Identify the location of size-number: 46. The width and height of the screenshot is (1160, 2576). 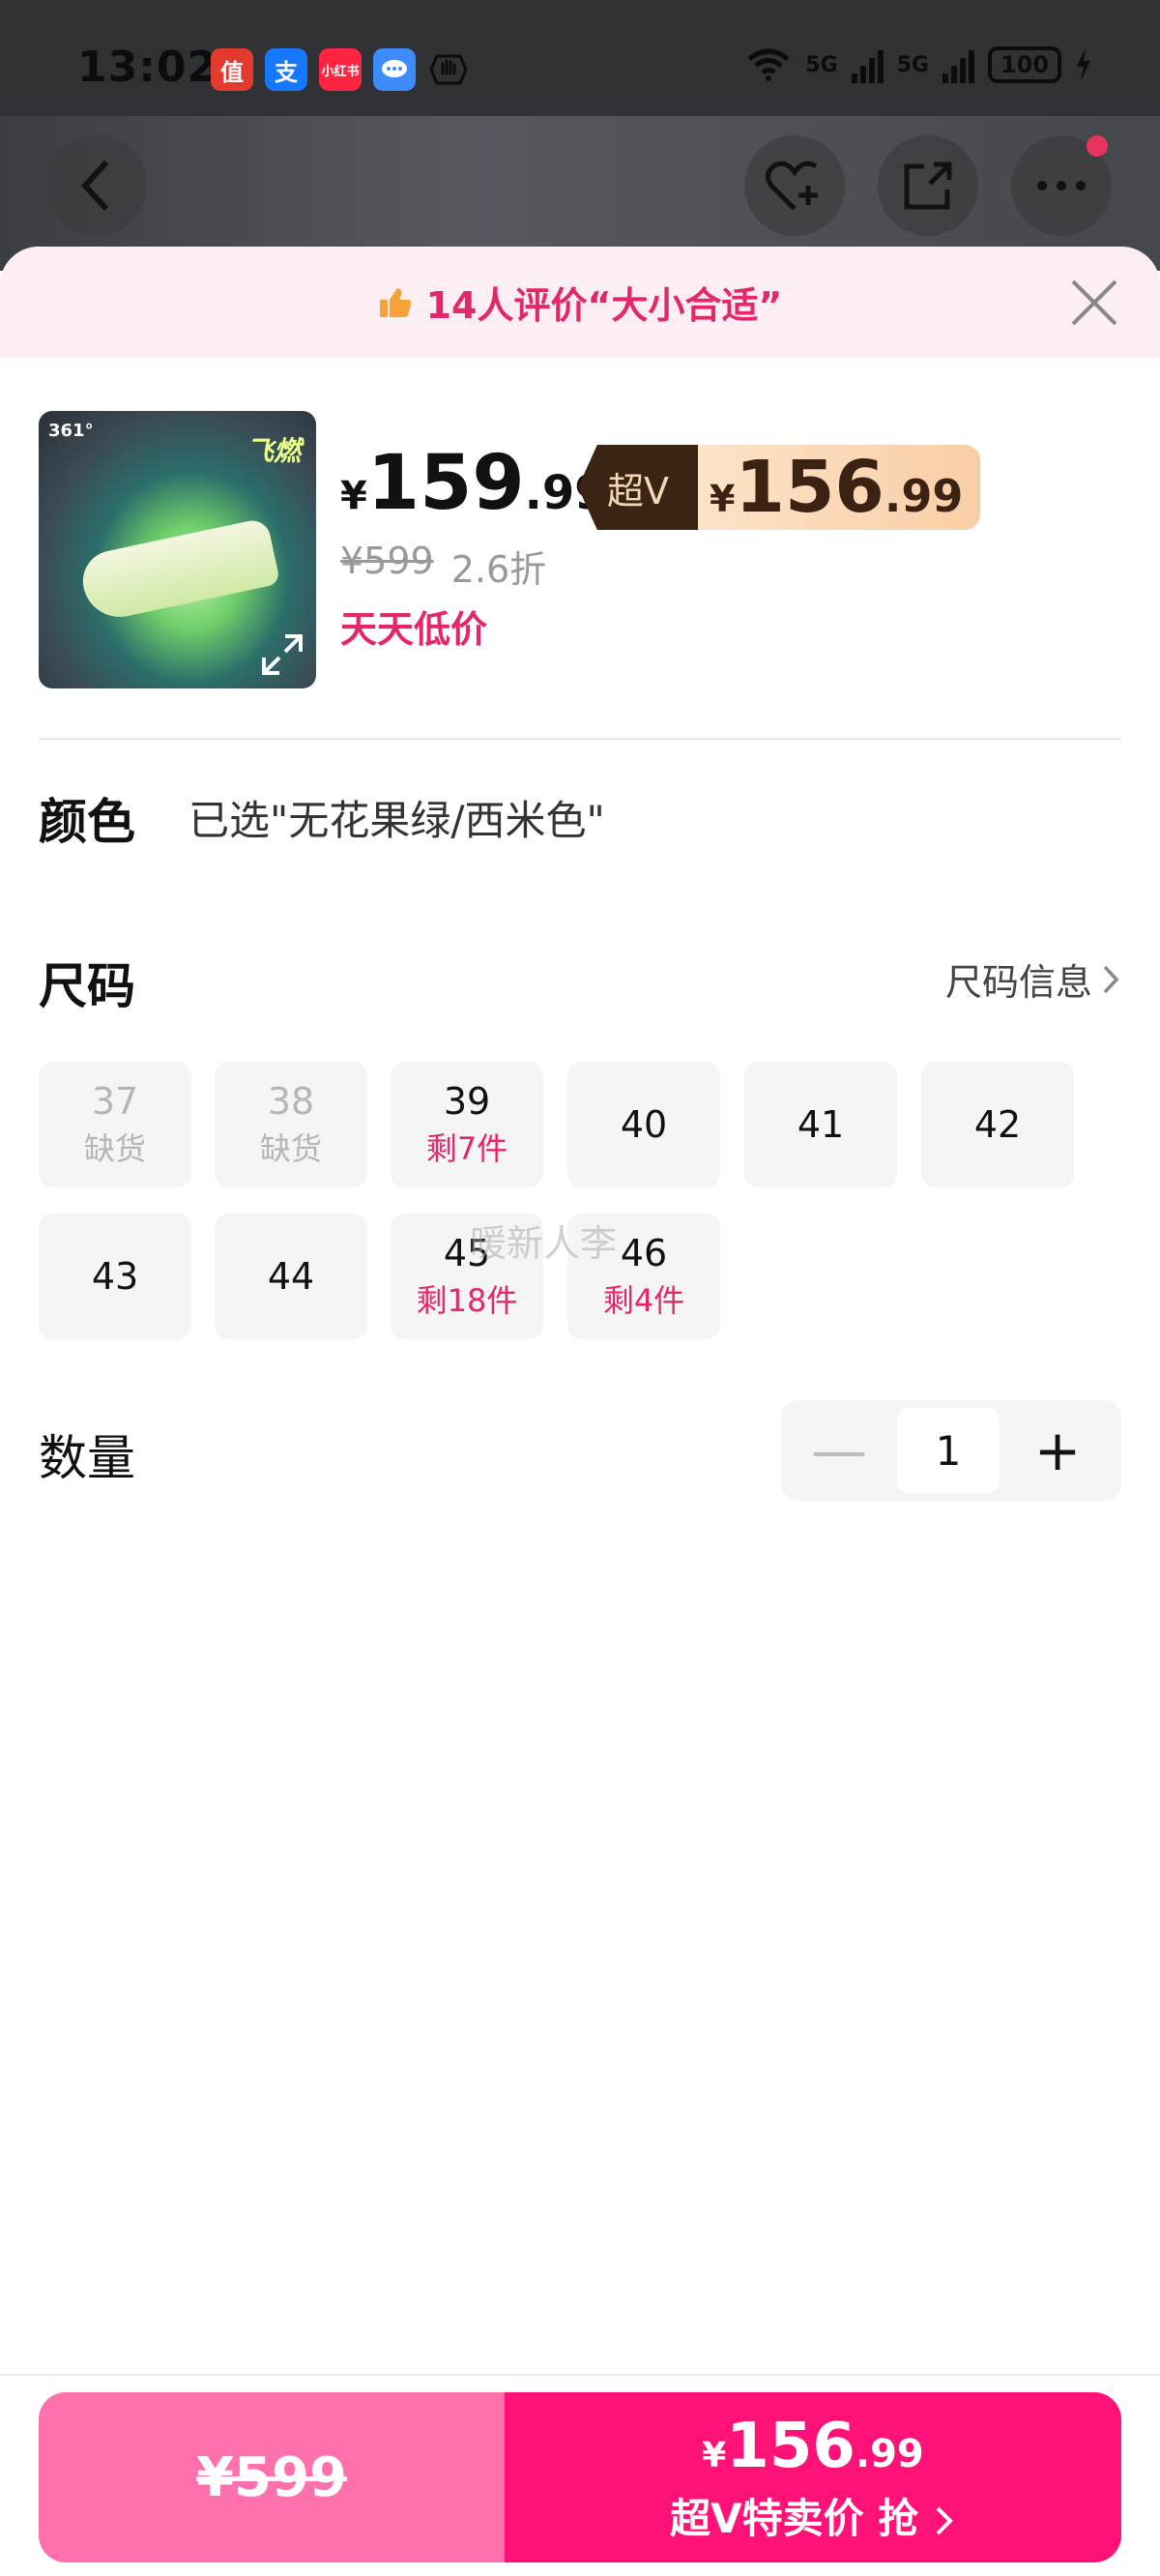
(644, 1253).